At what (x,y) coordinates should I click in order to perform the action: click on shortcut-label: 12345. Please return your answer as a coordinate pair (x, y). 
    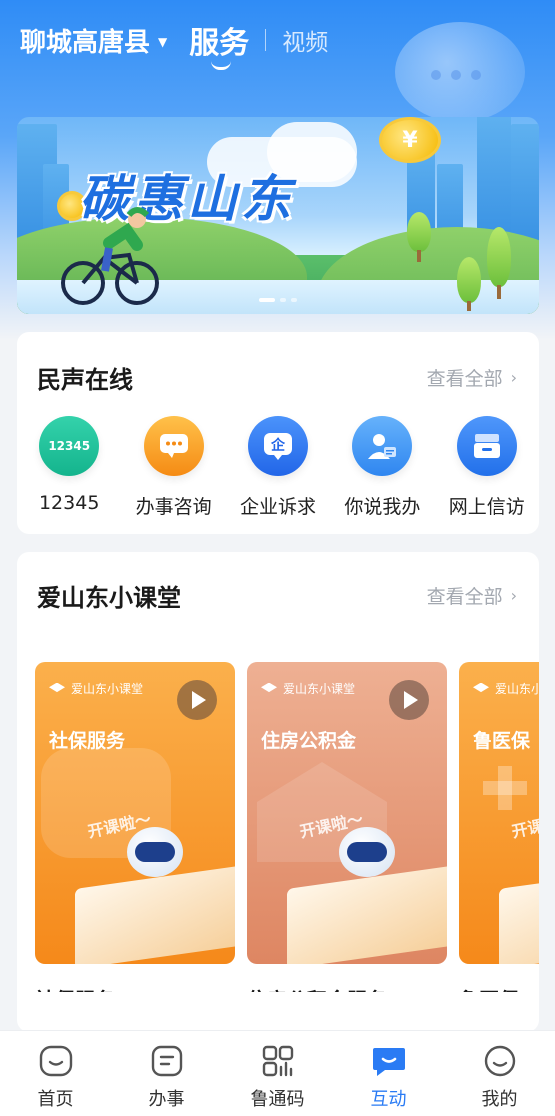
    Looking at the image, I should click on (69, 503).